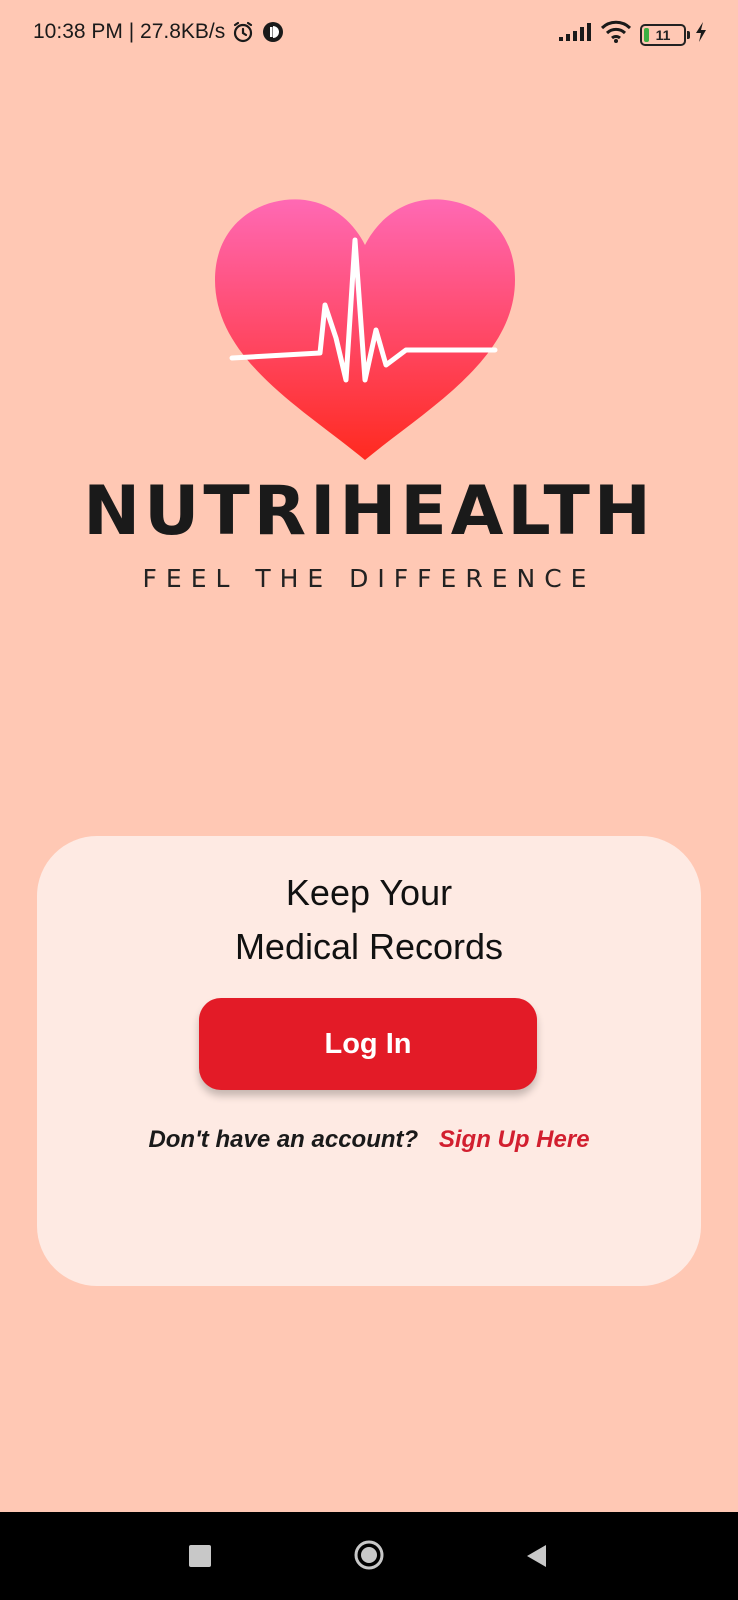 Image resolution: width=738 pixels, height=1600 pixels. I want to click on status-bar: 10:38 PM | 27.8KB/s 11, so click(369, 35).